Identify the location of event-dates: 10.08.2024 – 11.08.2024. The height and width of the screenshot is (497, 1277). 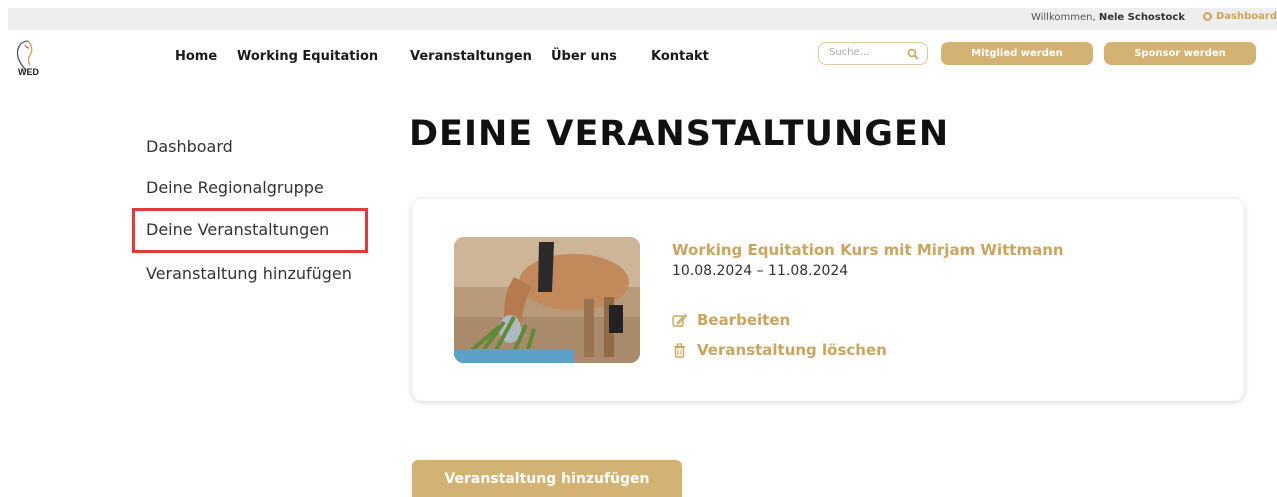
(760, 271).